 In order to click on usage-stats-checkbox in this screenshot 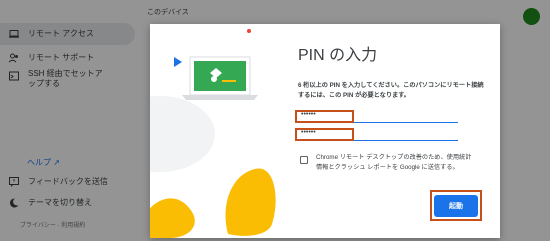, I will do `click(304, 160)`.